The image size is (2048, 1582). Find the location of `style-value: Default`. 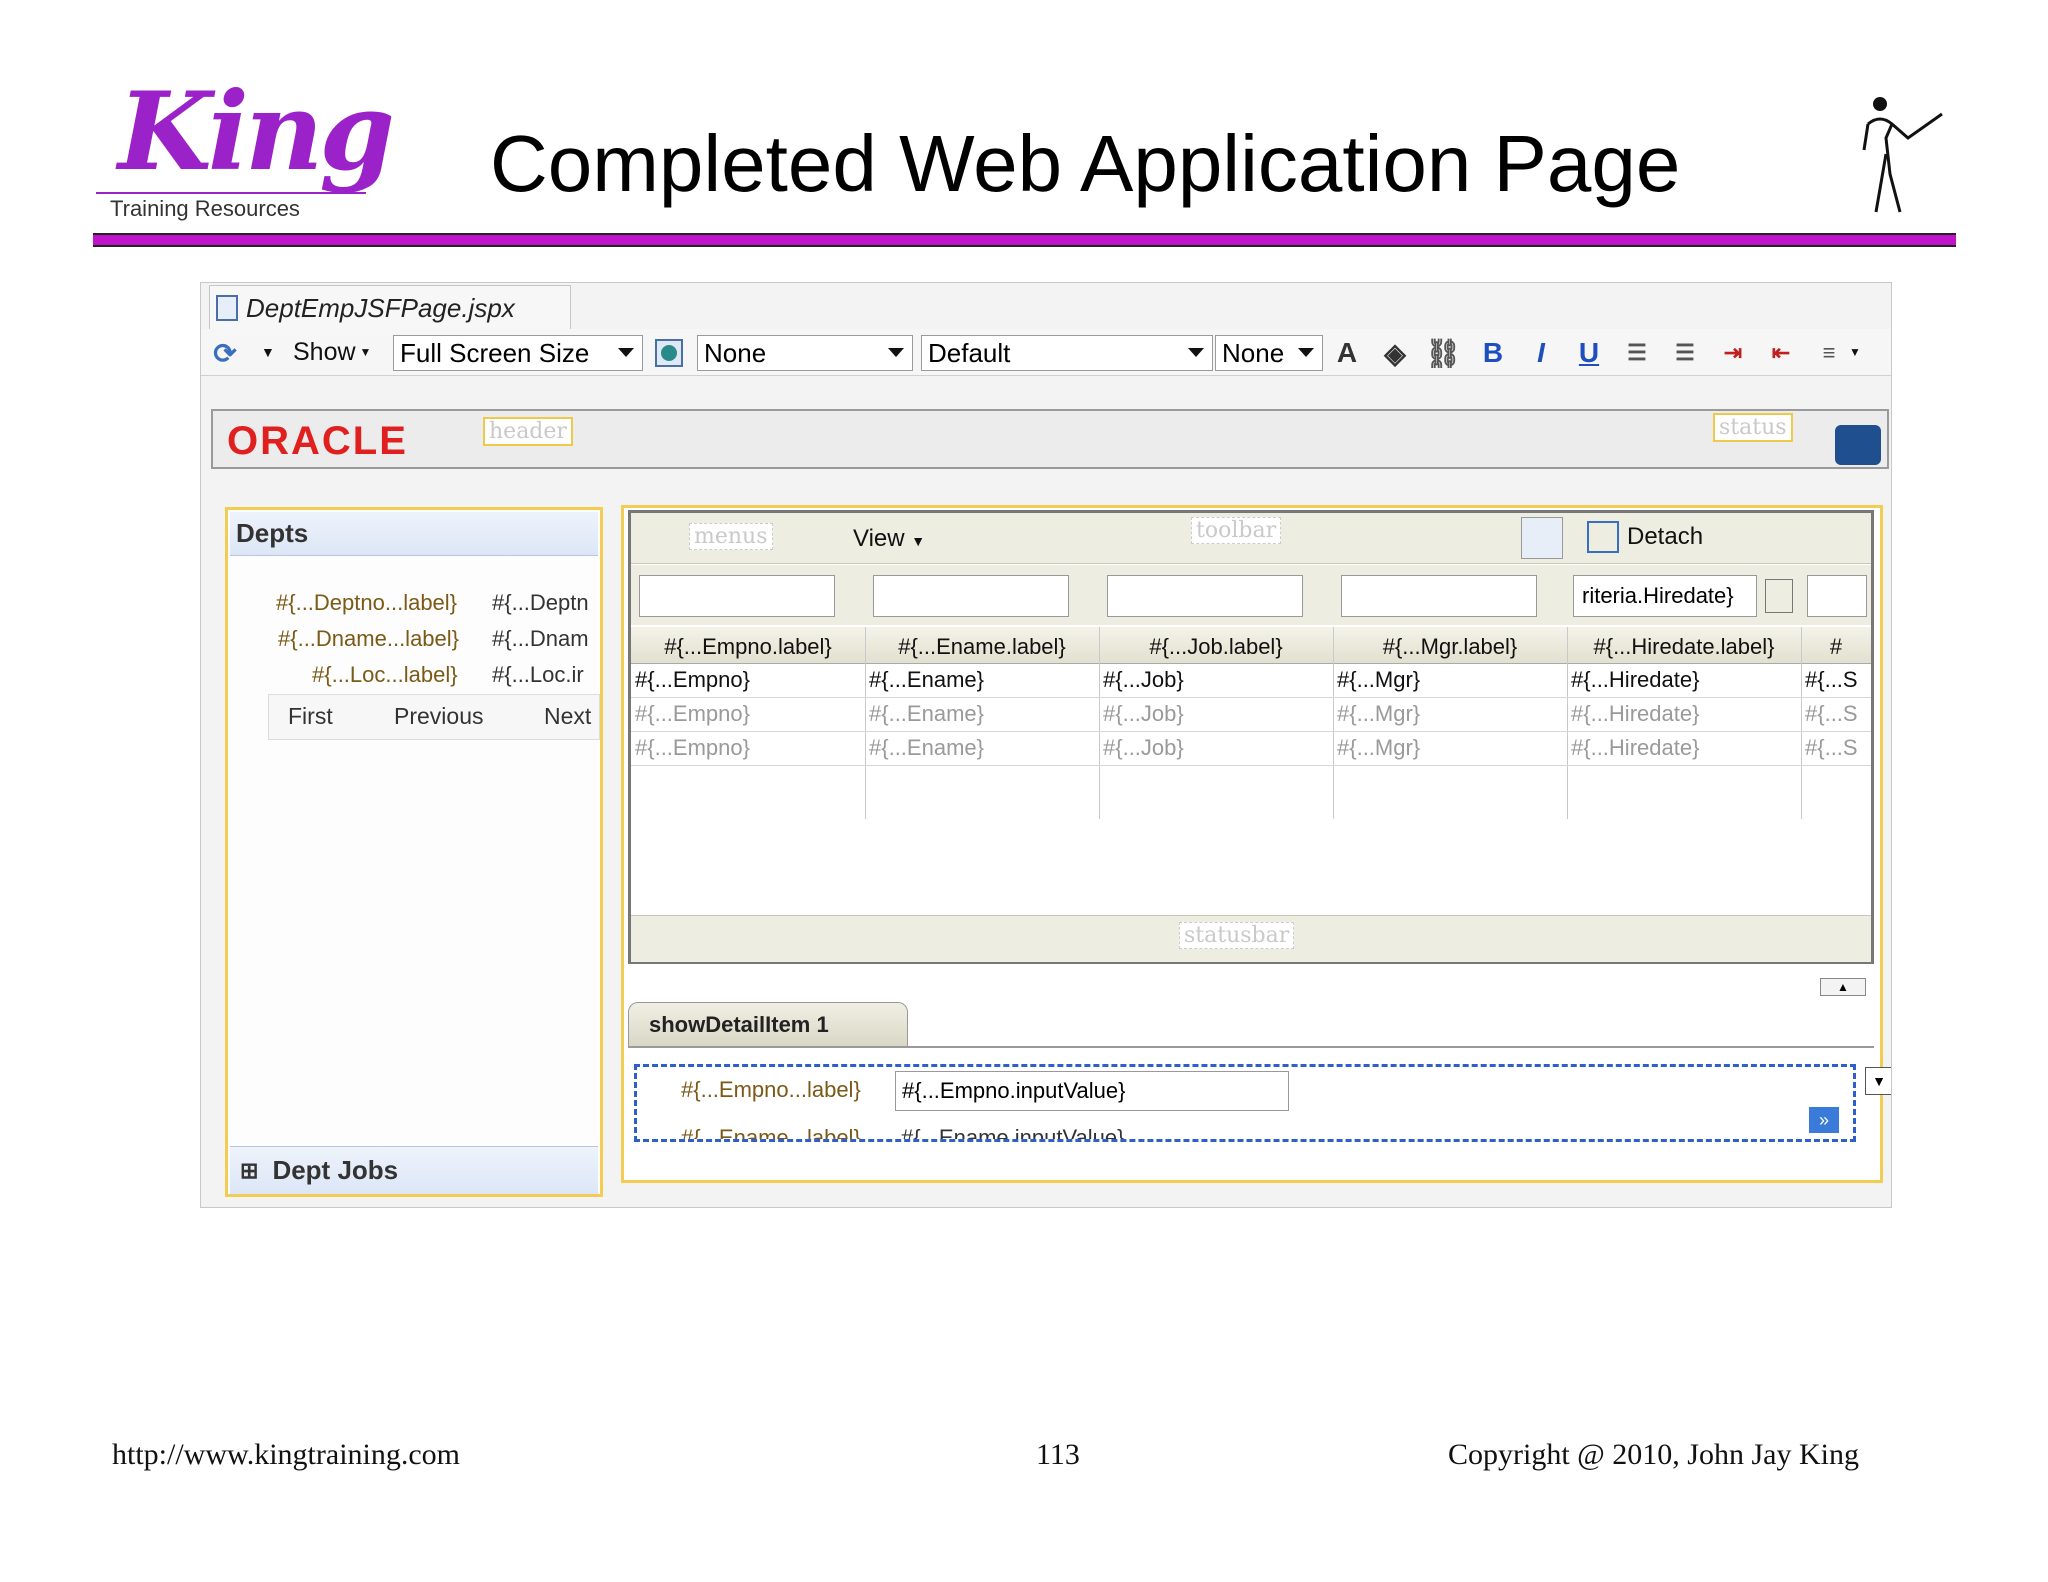

style-value: Default is located at coordinates (969, 352).